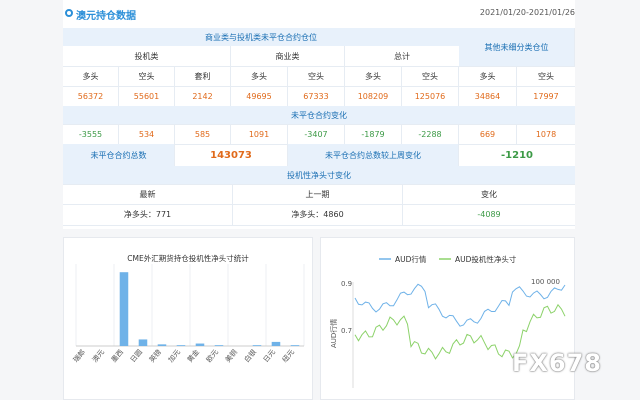  What do you see at coordinates (261, 37) in the screenshot?
I see `group-title: 商业类与投机类未平仓合约仓位` at bounding box center [261, 37].